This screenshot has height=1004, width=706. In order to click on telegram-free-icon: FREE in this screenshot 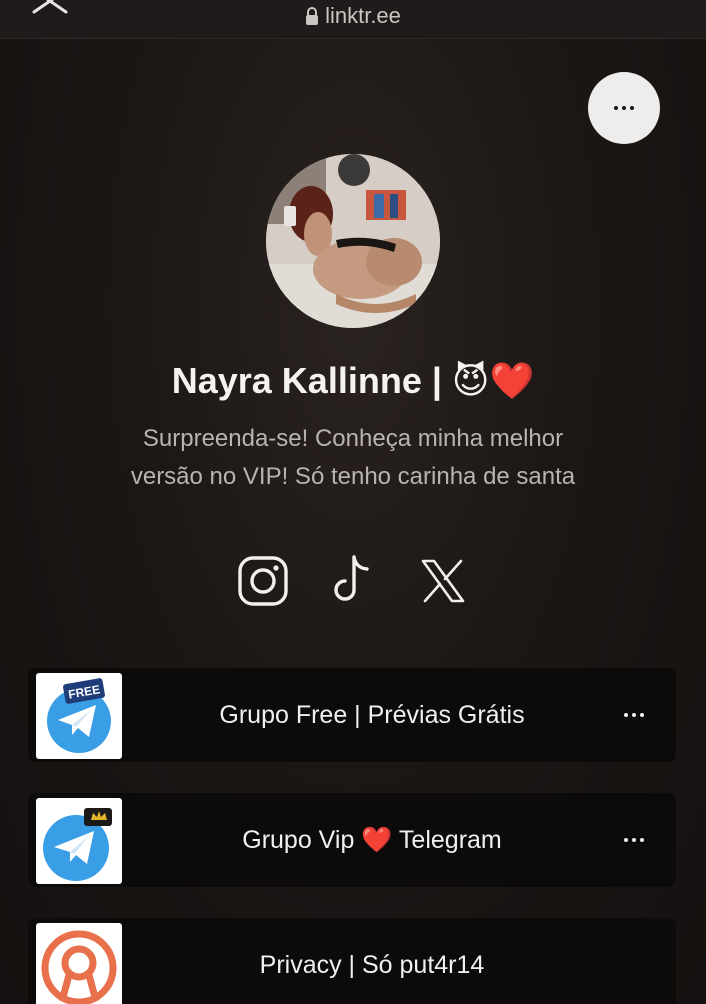, I will do `click(79, 716)`.